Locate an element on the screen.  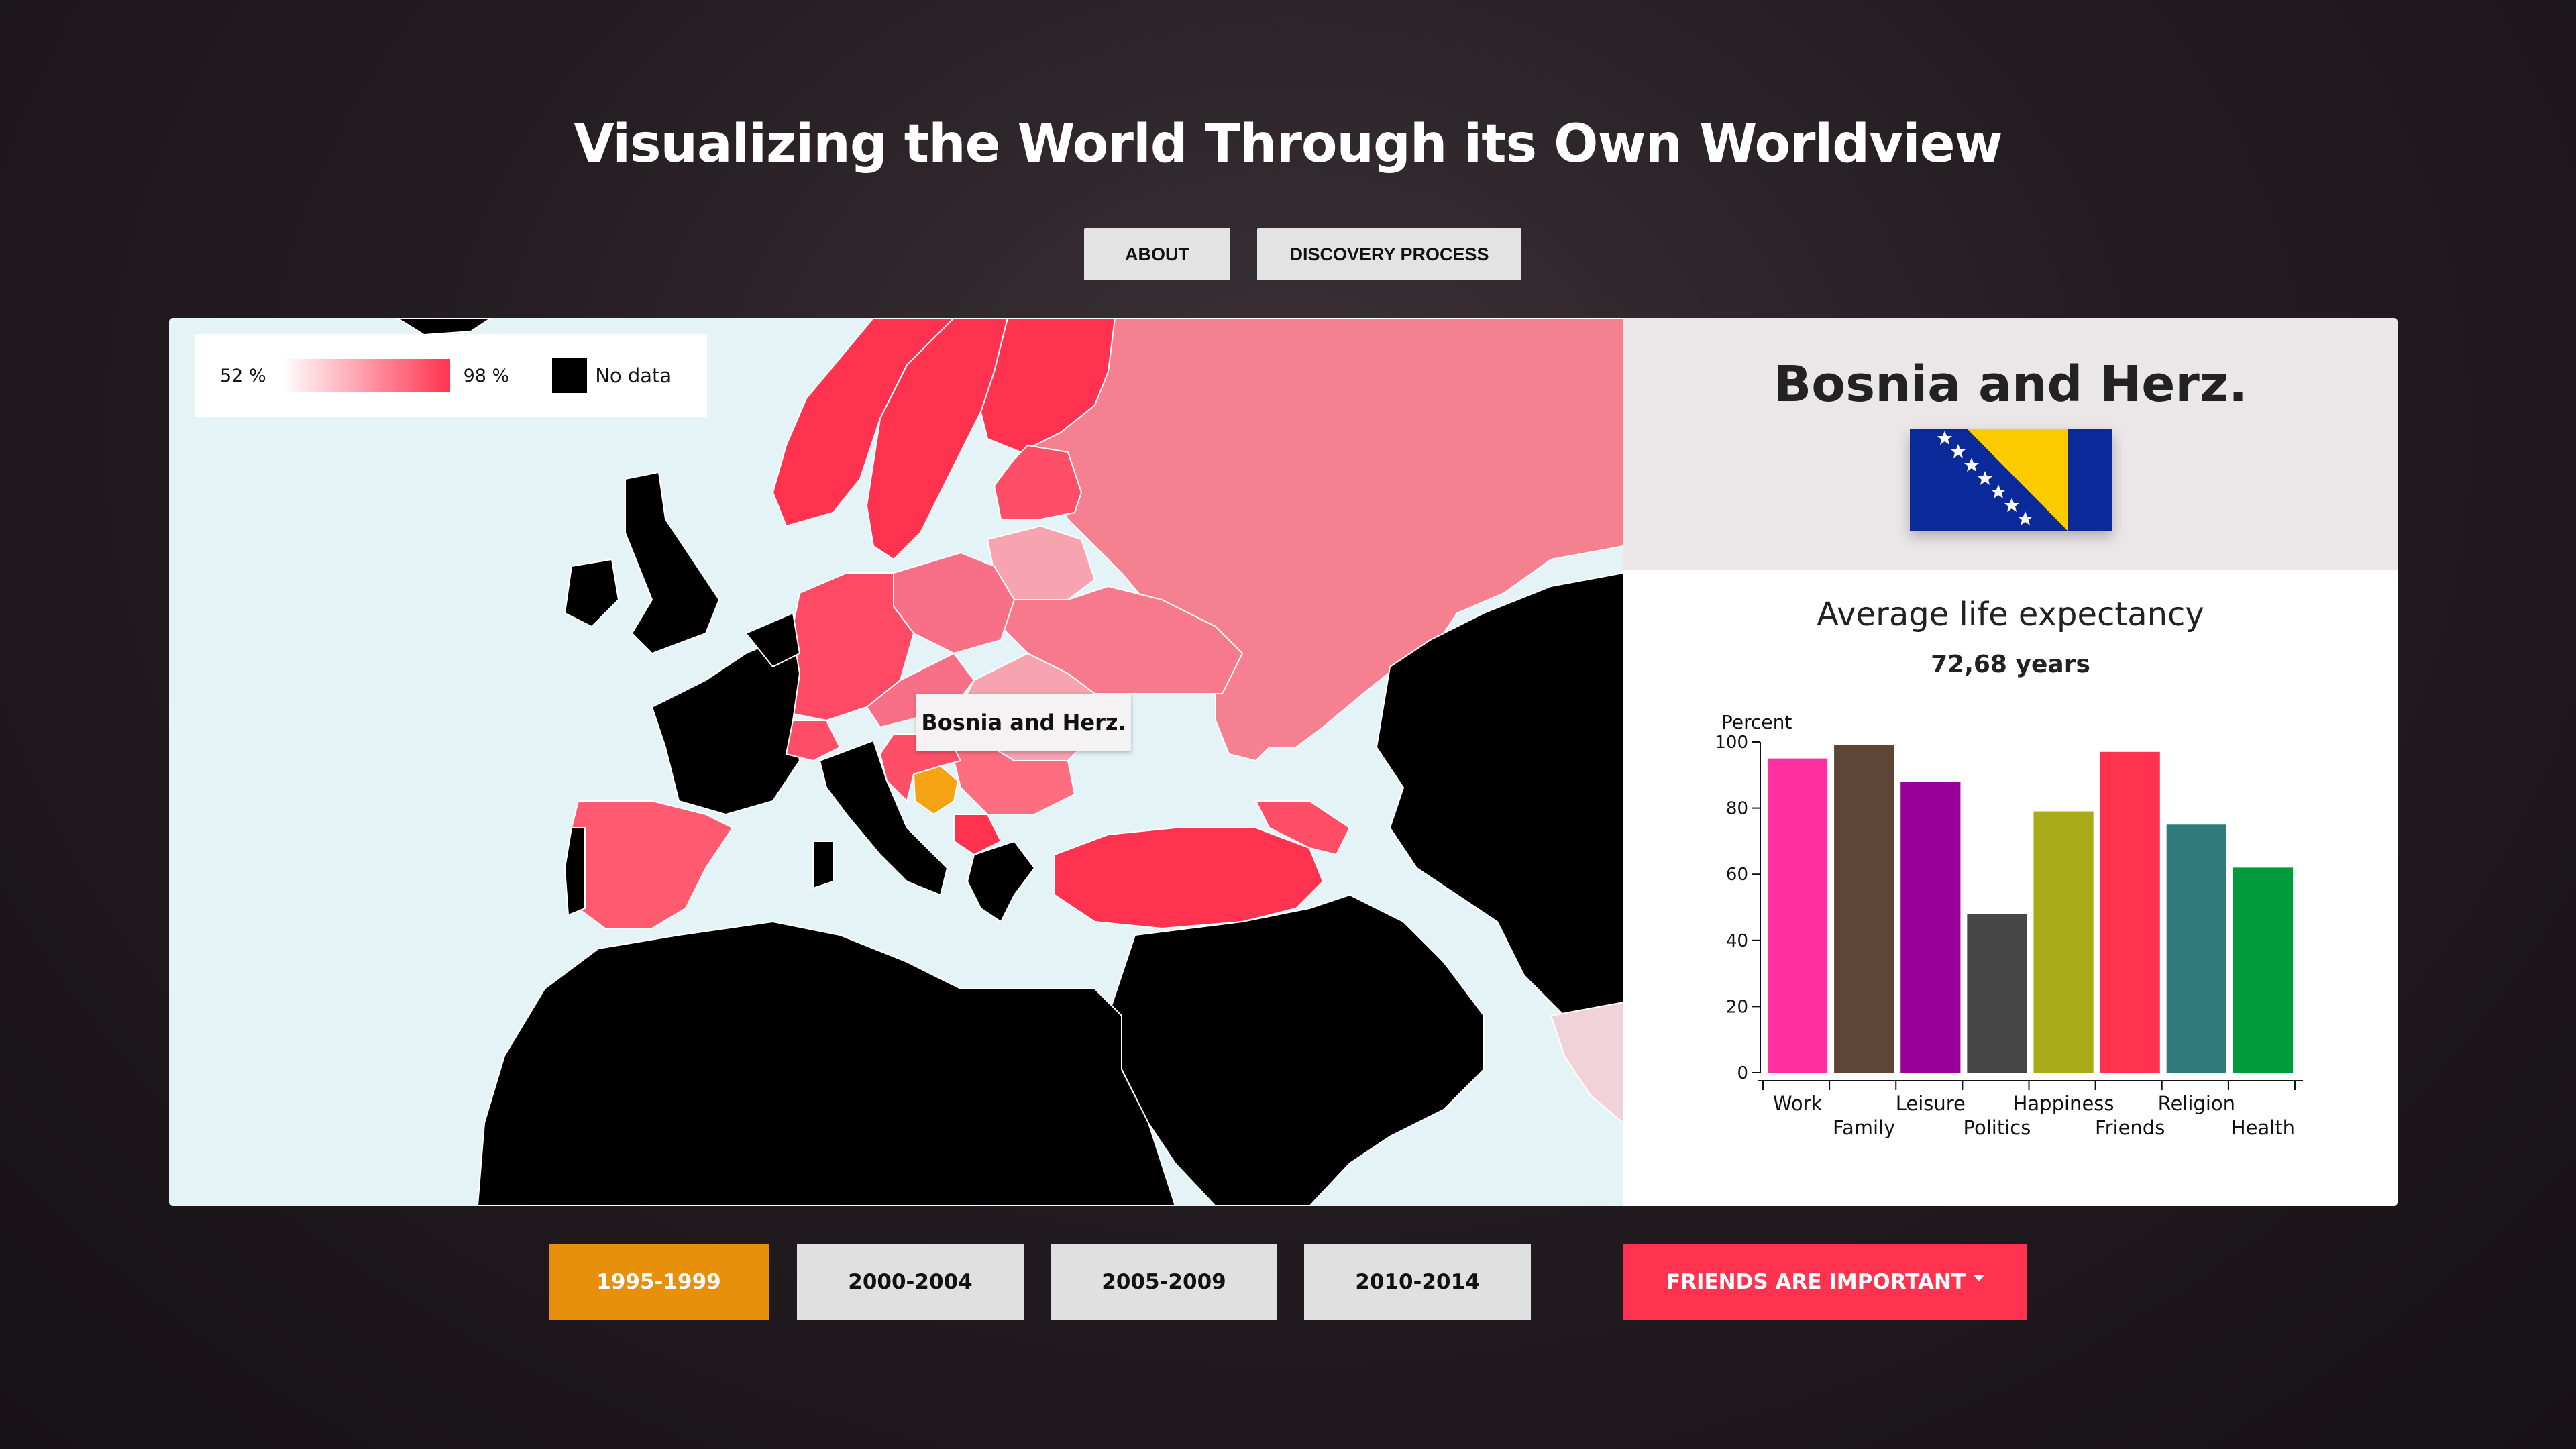
period-label: 1995-1999 is located at coordinates (658, 1282).